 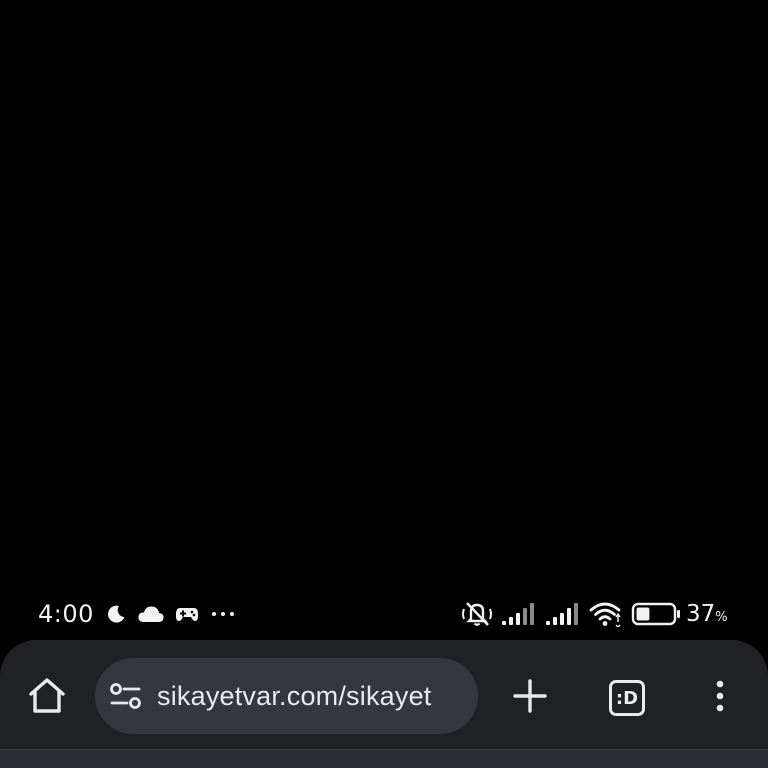 I want to click on url-text: sikayetvar.com/sikayet, so click(x=294, y=696).